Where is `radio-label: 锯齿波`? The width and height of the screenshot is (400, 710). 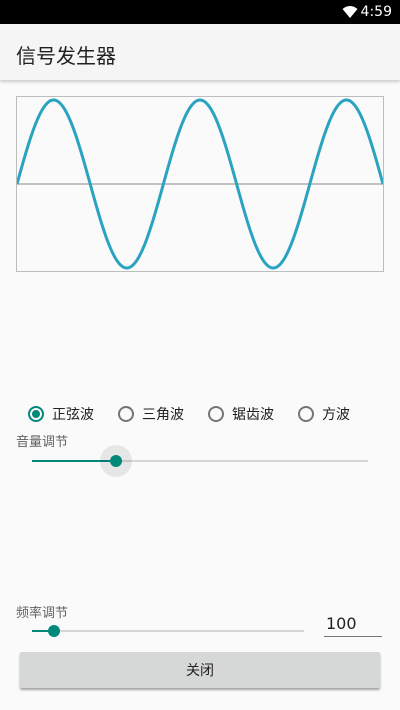 radio-label: 锯齿波 is located at coordinates (253, 415).